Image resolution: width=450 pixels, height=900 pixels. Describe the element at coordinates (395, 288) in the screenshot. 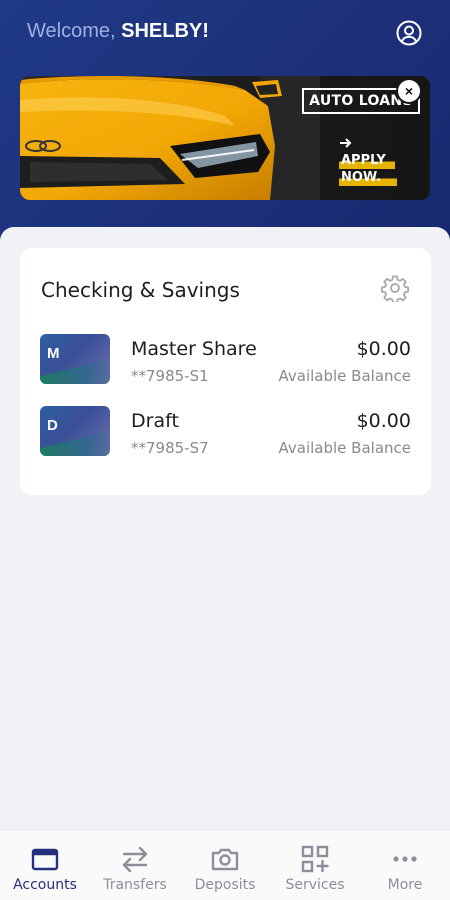

I see `gear-icon` at that location.